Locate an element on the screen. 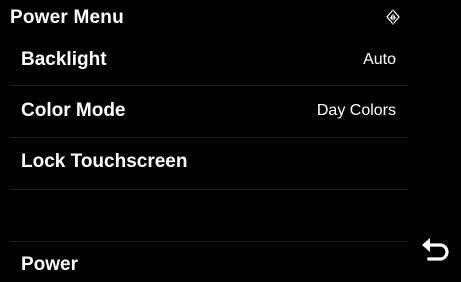 This screenshot has width=461, height=282. gps-compass-icon is located at coordinates (393, 17).